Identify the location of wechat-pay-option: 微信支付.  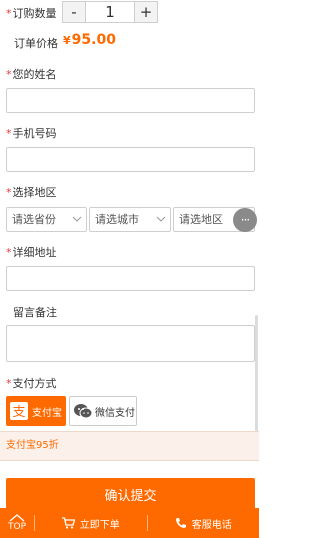
(103, 411).